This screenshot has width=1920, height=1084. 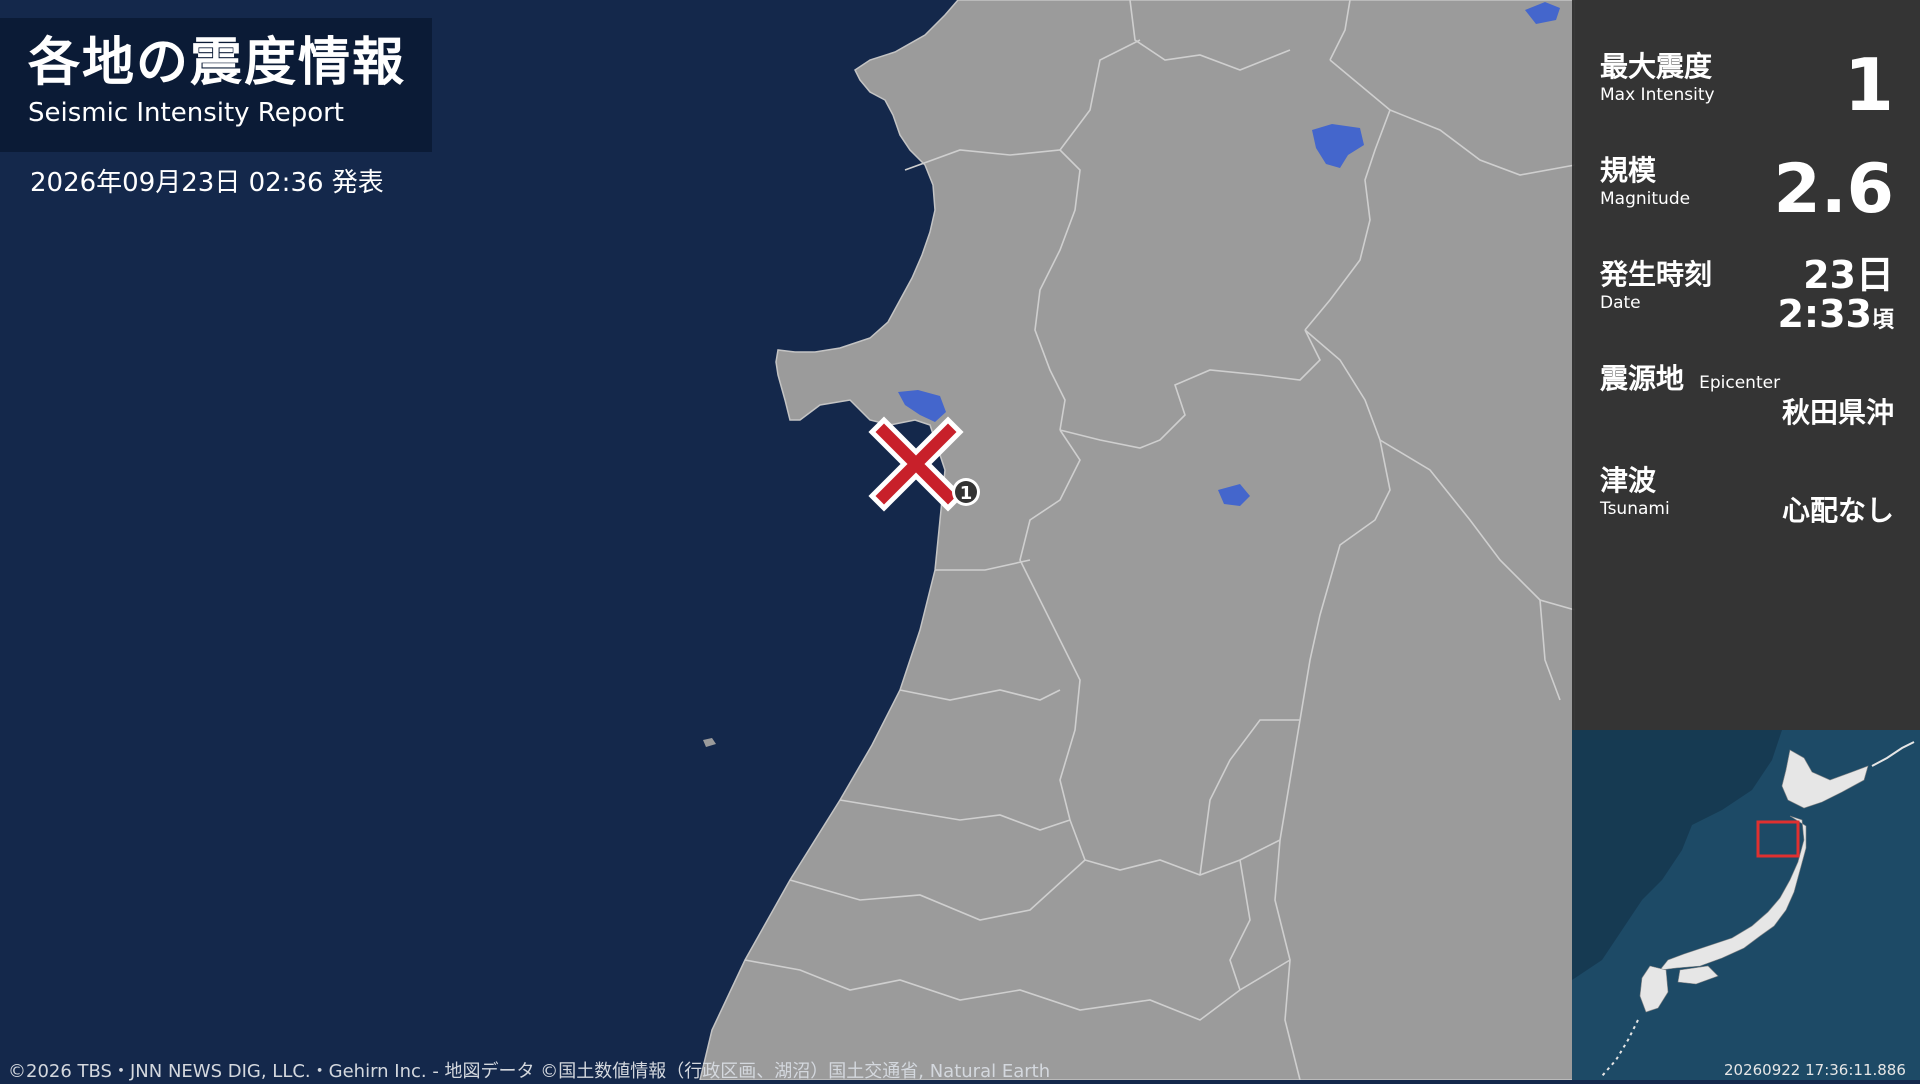 What do you see at coordinates (1628, 170) in the screenshot?
I see `magnitude-label-ja: 規模` at bounding box center [1628, 170].